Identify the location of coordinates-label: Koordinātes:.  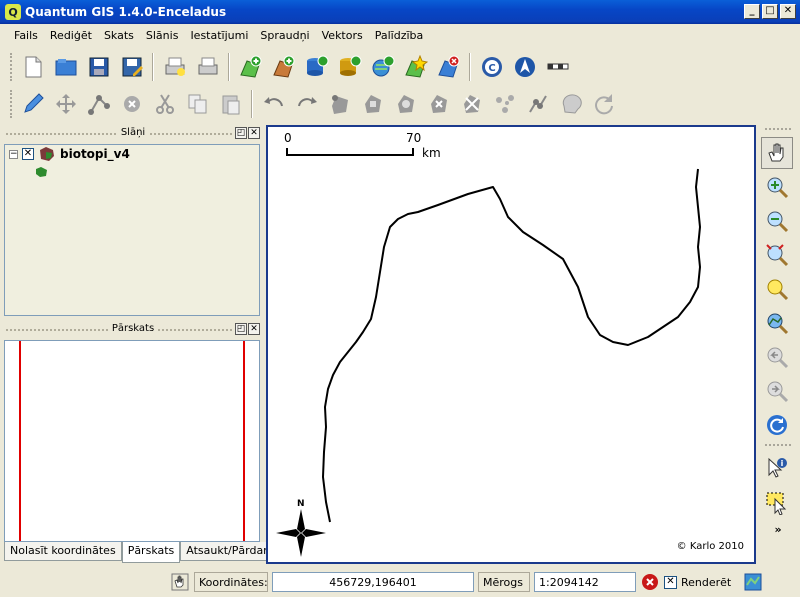
(231, 582).